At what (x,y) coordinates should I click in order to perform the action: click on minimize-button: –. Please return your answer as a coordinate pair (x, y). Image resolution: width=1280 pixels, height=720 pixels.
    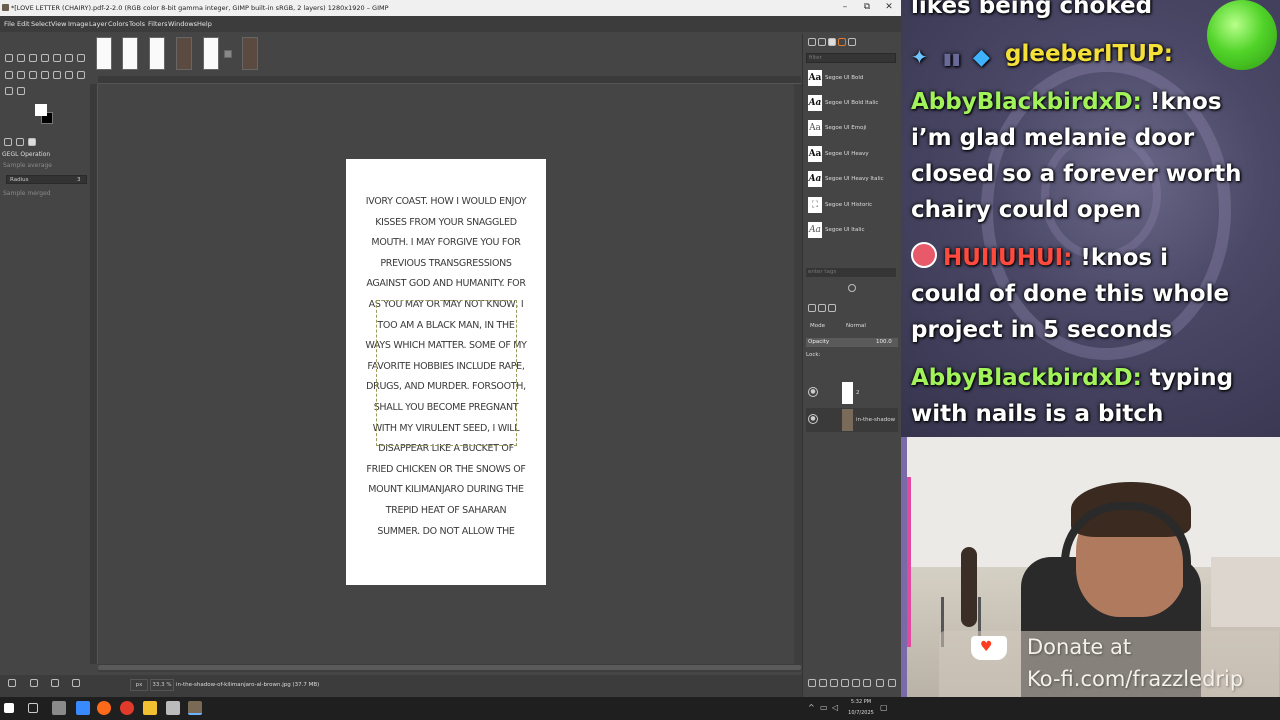
    Looking at the image, I should click on (845, 8).